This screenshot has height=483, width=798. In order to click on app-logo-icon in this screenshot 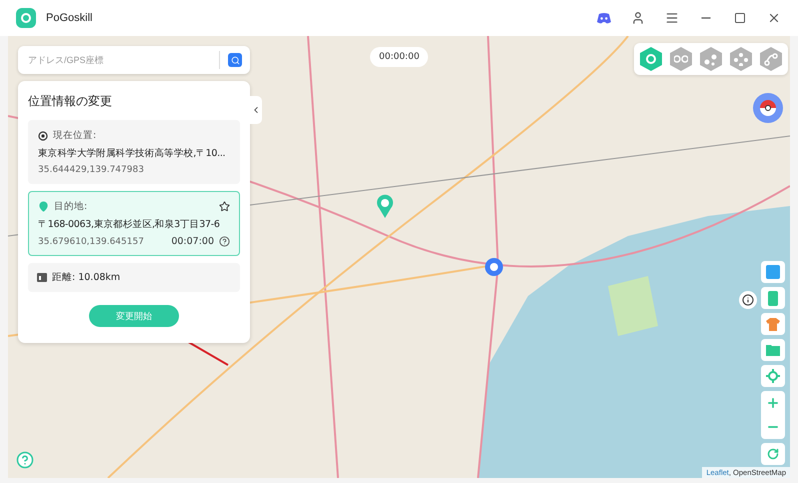, I will do `click(26, 18)`.